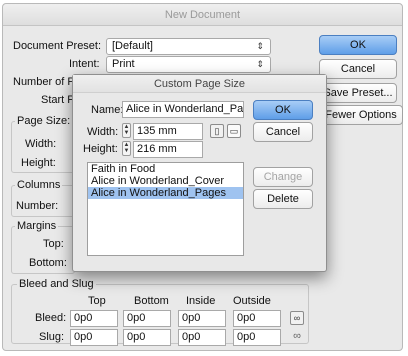  Describe the element at coordinates (199, 84) in the screenshot. I see `custom-page-size-title: Custom Page Size` at that location.